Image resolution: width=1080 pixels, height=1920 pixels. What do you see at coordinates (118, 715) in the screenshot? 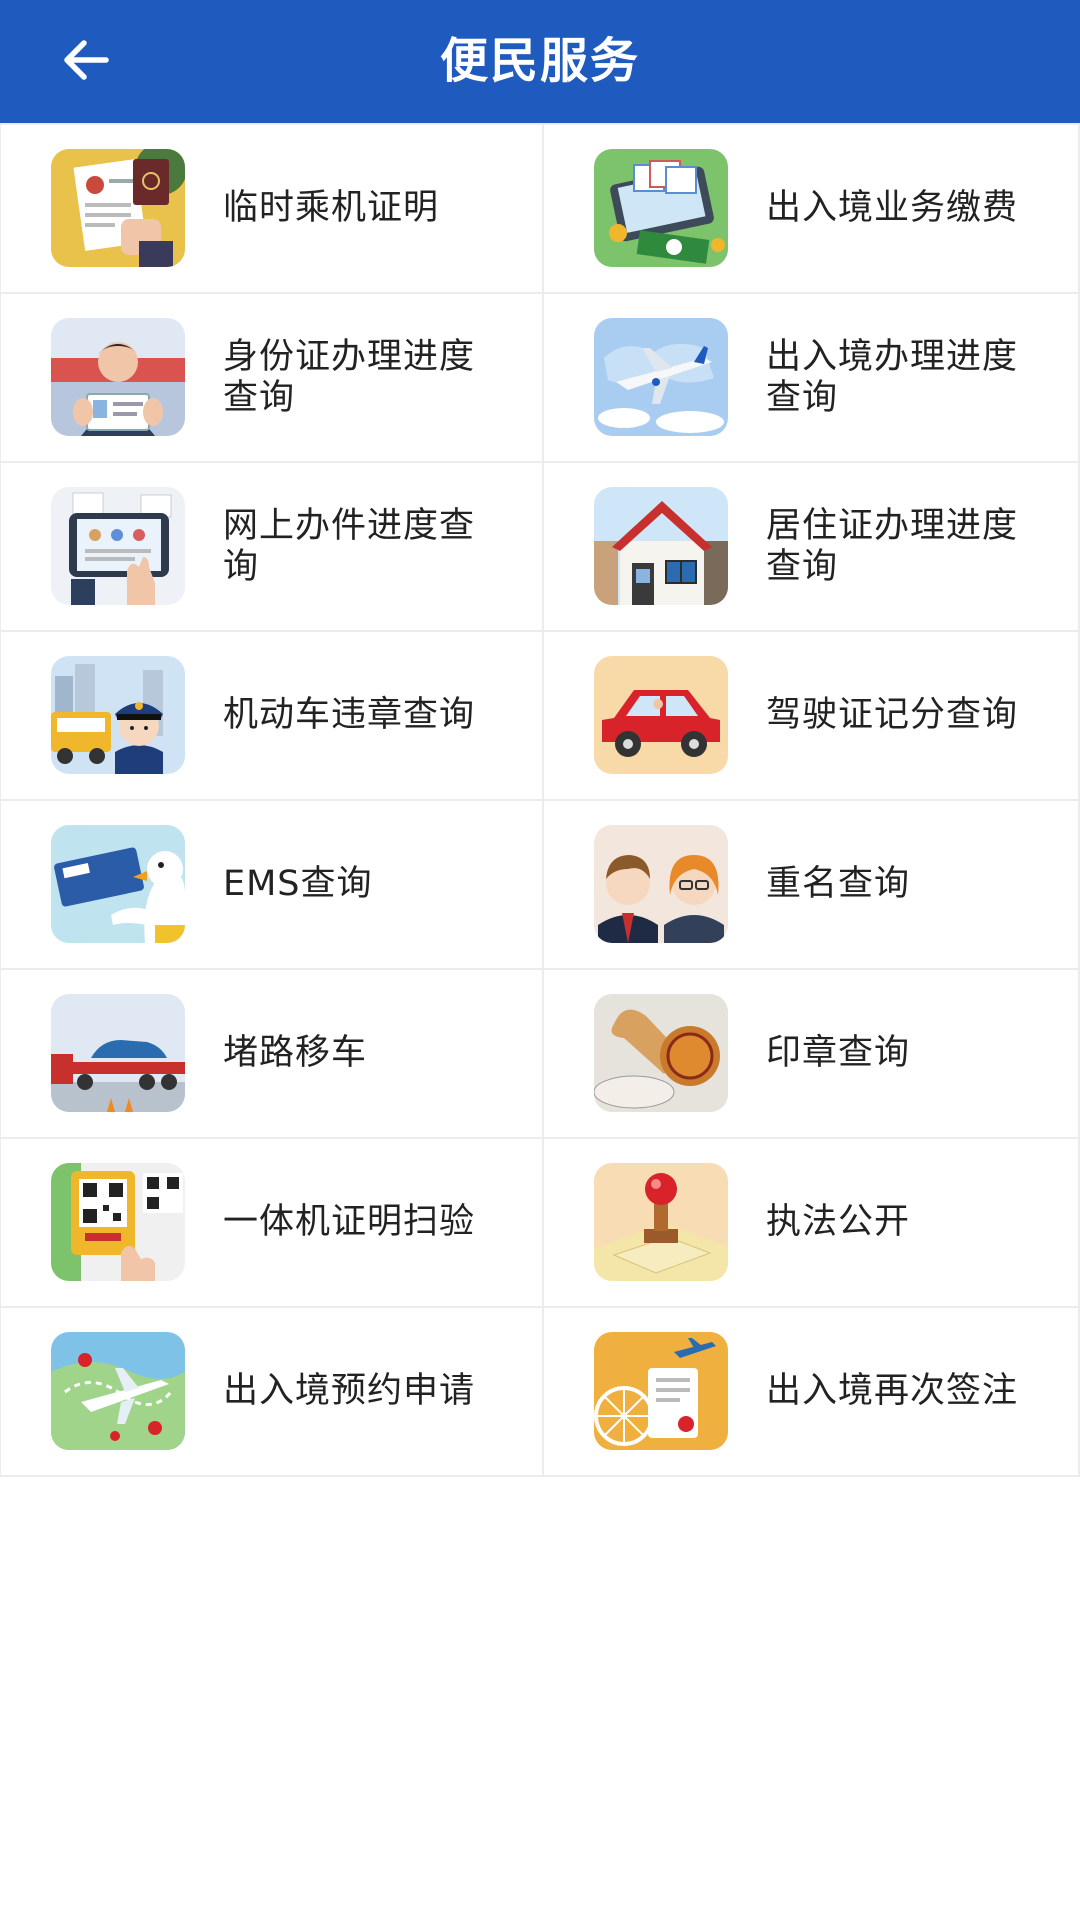
I see `traffic-police-icon` at bounding box center [118, 715].